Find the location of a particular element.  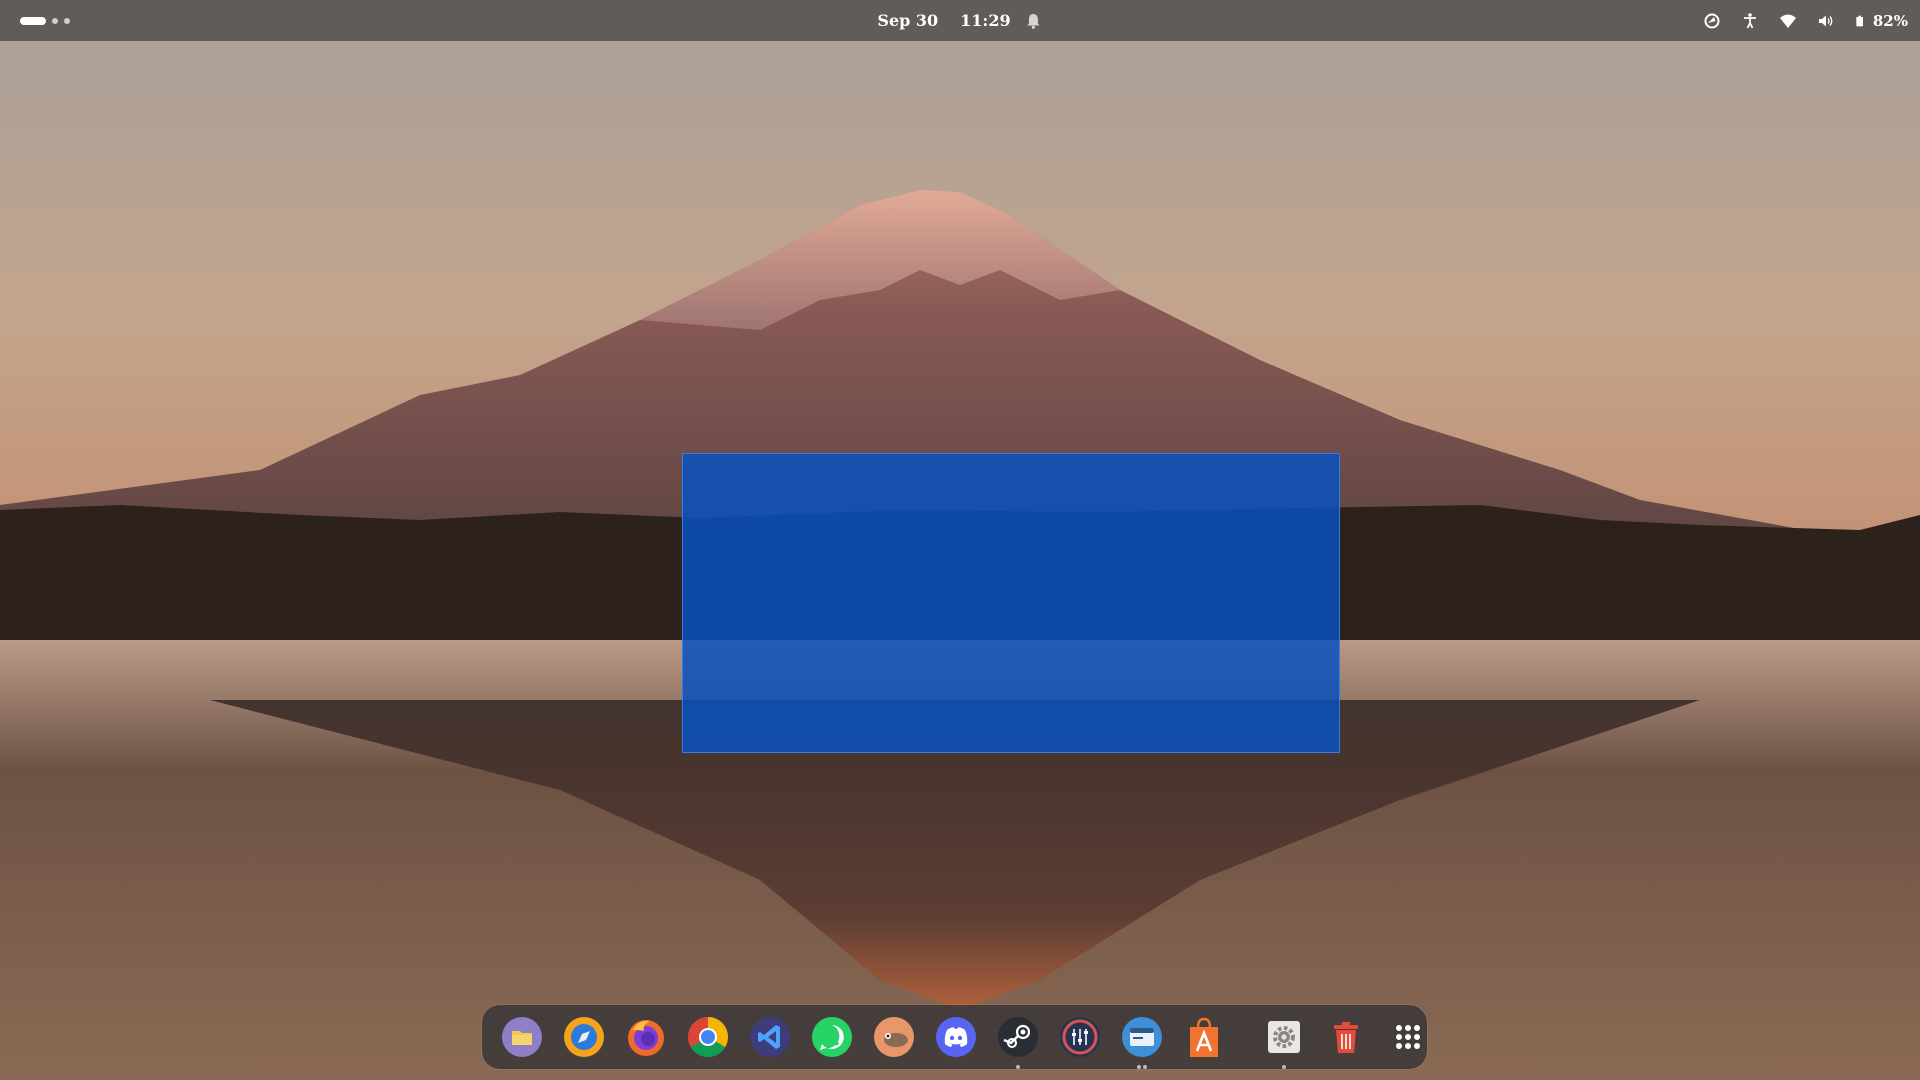

firefox-icon is located at coordinates (646, 1038).